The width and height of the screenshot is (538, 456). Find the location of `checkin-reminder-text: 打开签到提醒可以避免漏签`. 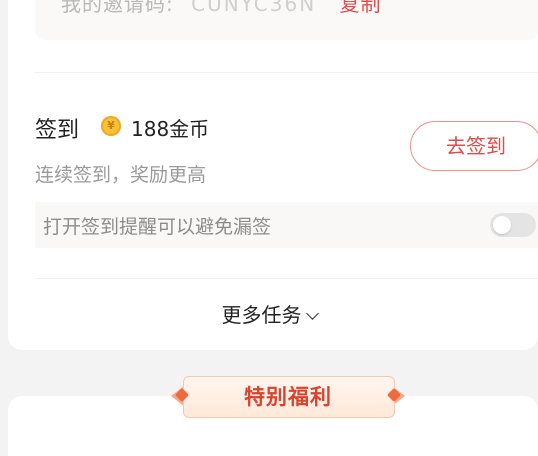

checkin-reminder-text: 打开签到提醒可以避免漏签 is located at coordinates (157, 227).